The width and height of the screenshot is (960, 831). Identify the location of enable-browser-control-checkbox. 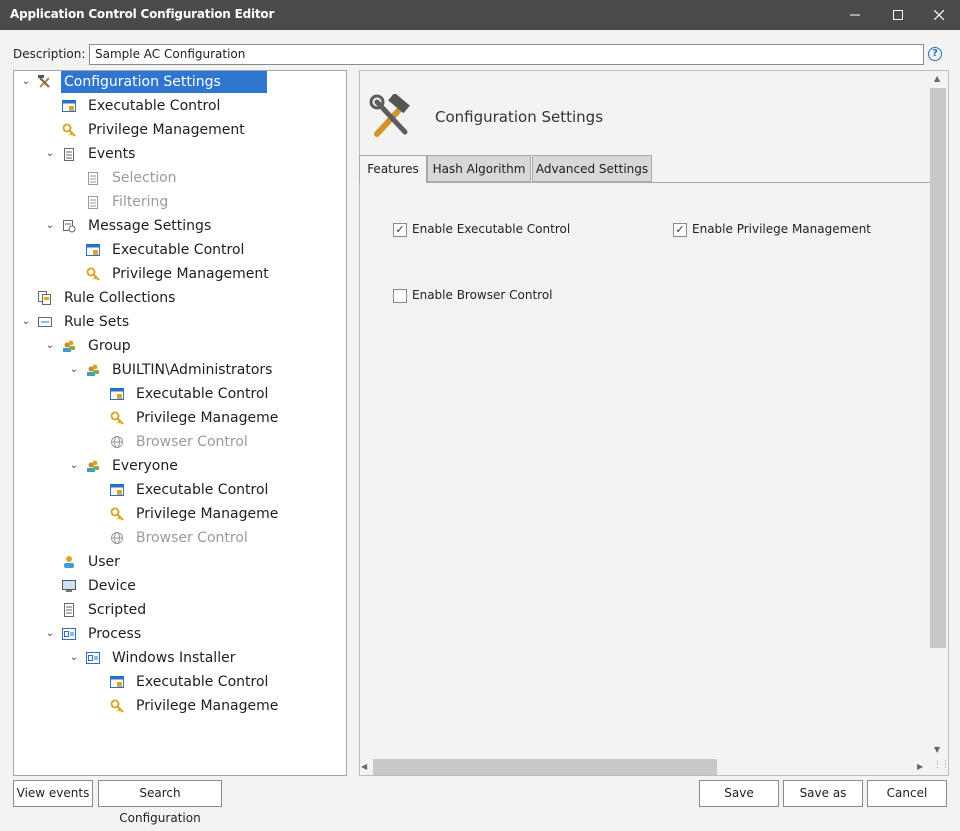
(400, 296).